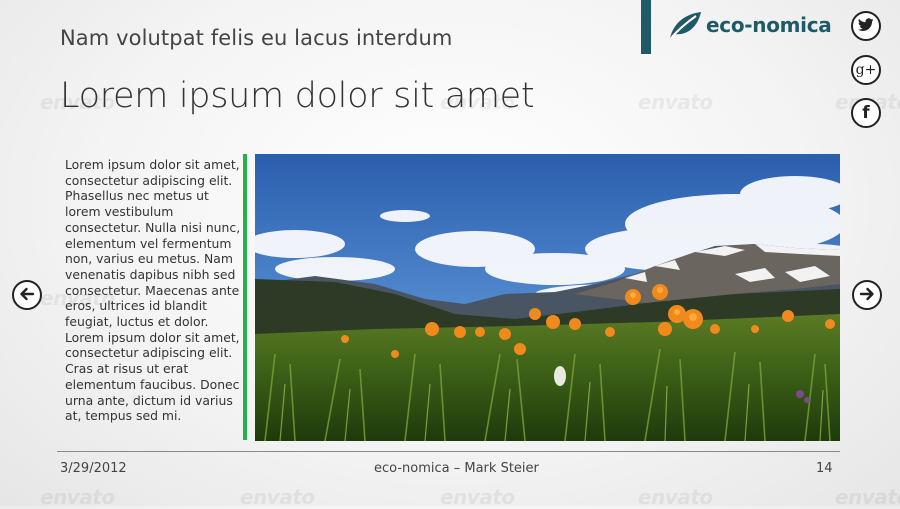 This screenshot has width=900, height=509. What do you see at coordinates (824, 468) in the screenshot?
I see `page-number: 14` at bounding box center [824, 468].